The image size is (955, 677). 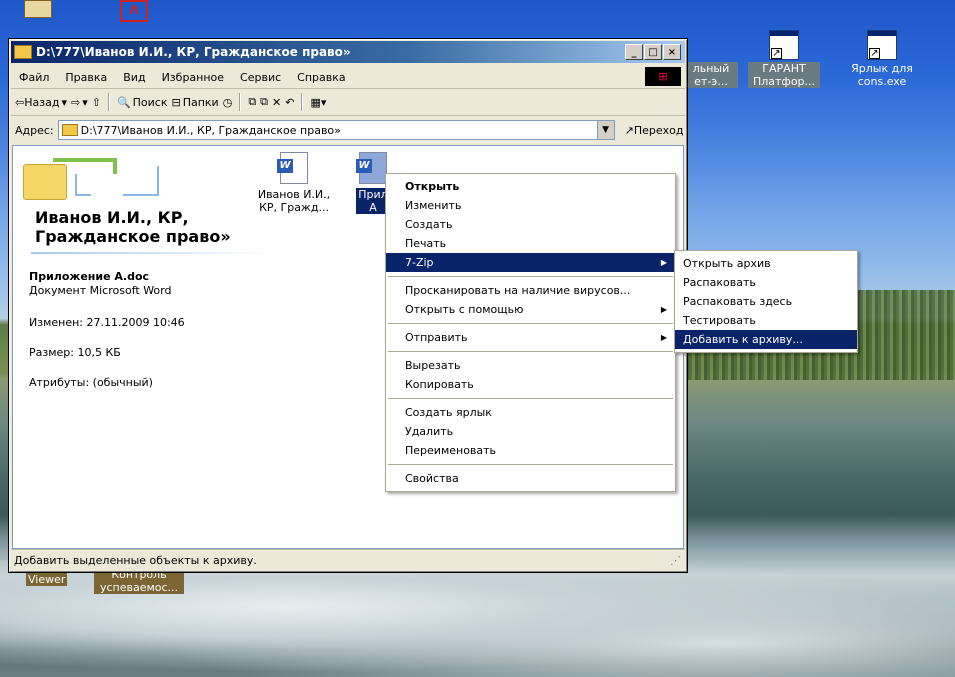 I want to click on submenu-item: Распаковать здесь, so click(x=766, y=301).